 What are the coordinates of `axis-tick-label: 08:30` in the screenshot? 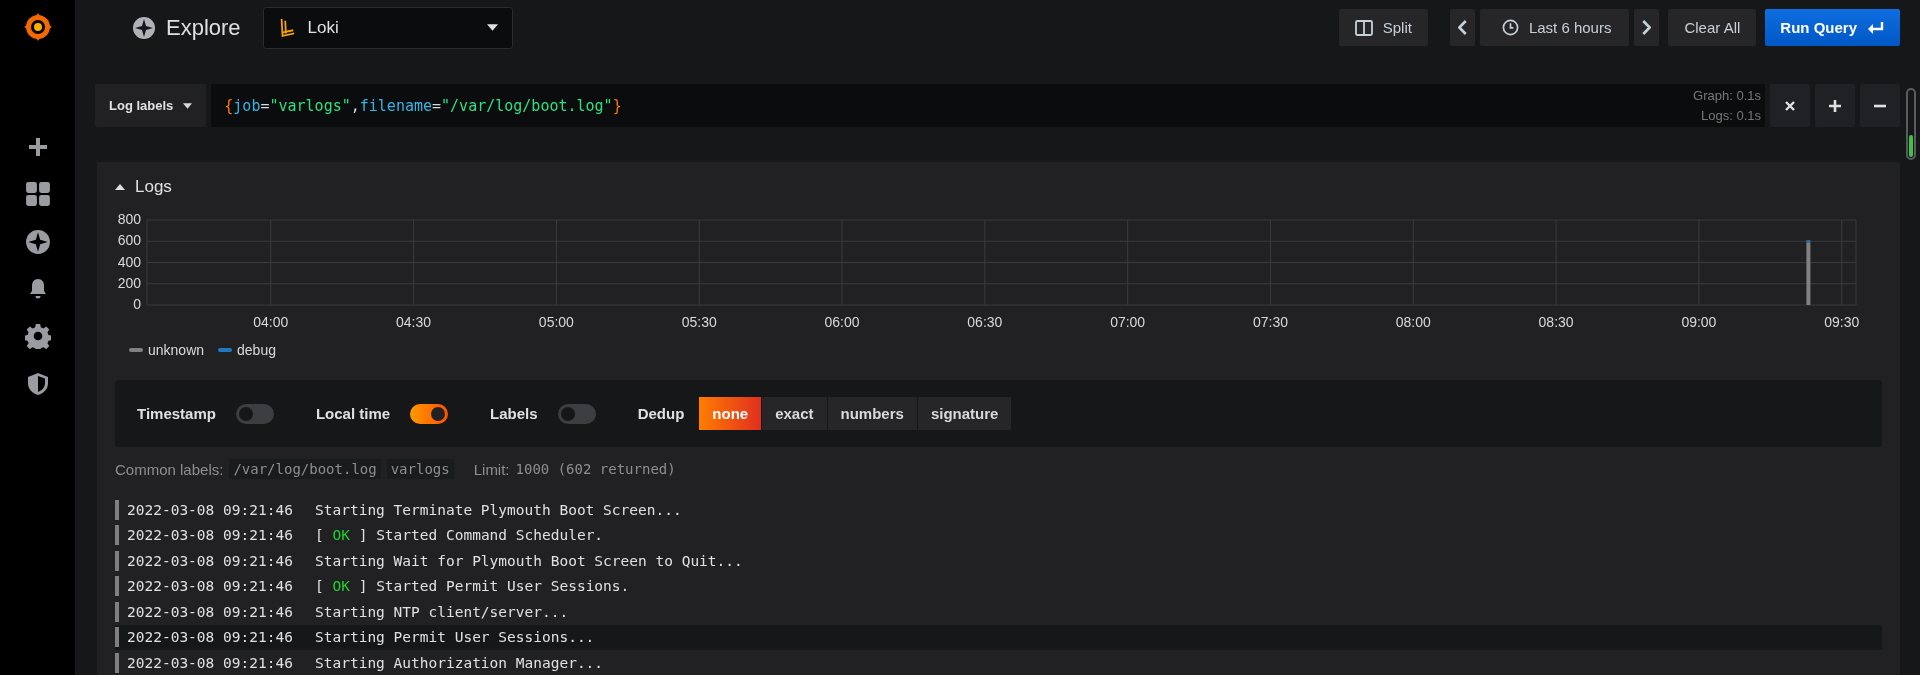 It's located at (1556, 322).